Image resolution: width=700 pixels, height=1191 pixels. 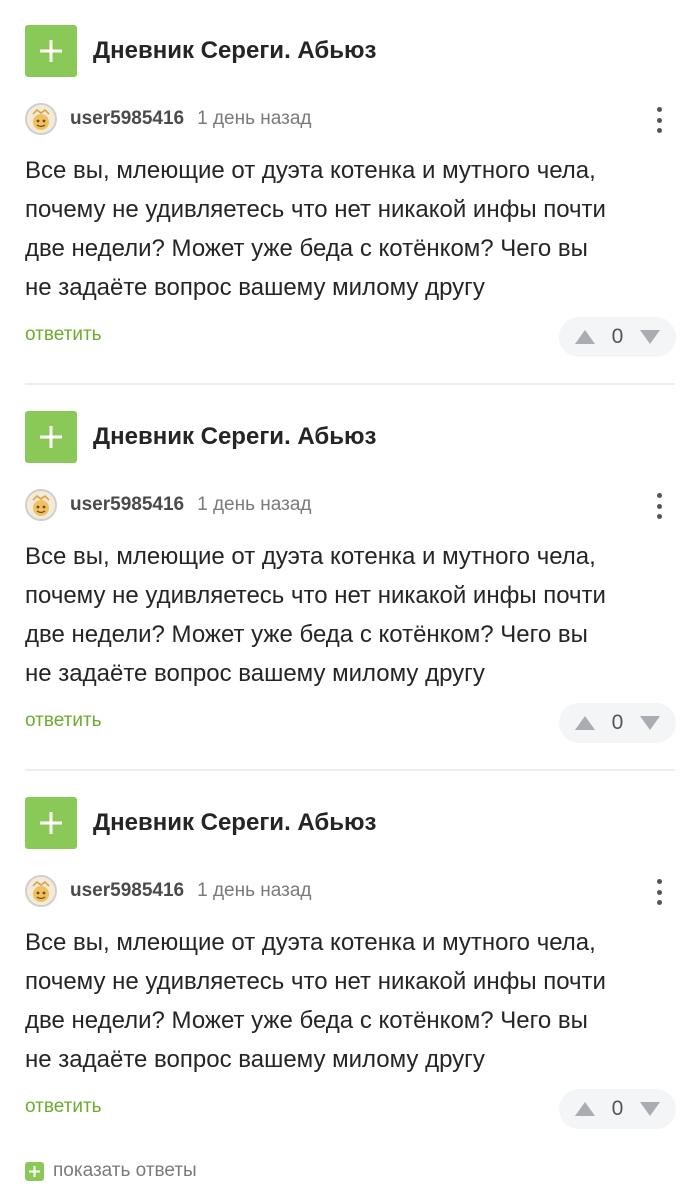 I want to click on show-replies-button: показать ответы, so click(x=111, y=1171).